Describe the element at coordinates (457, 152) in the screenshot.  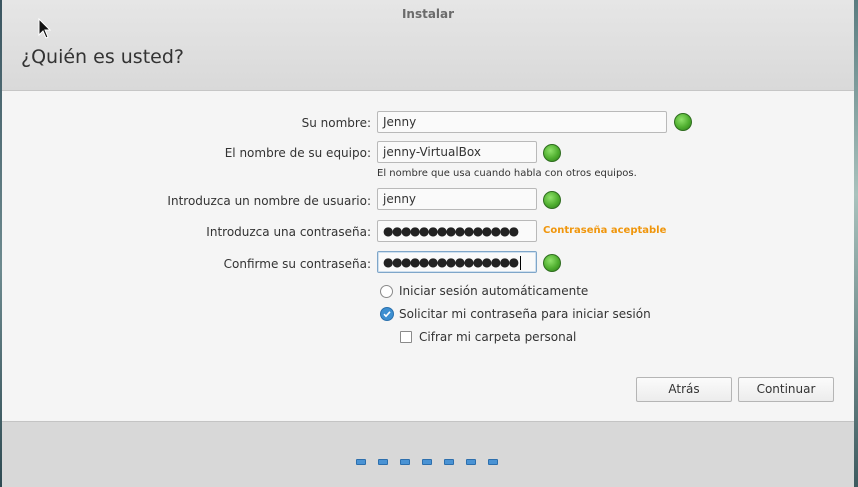
I see `computer-name-input: jenny-VirtualBox` at that location.